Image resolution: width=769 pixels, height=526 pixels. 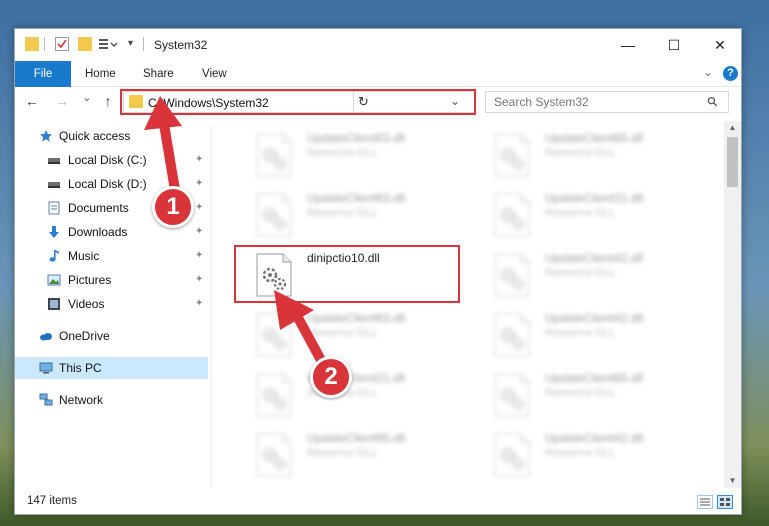 I want to click on status-bar: 147 items, so click(x=378, y=503).